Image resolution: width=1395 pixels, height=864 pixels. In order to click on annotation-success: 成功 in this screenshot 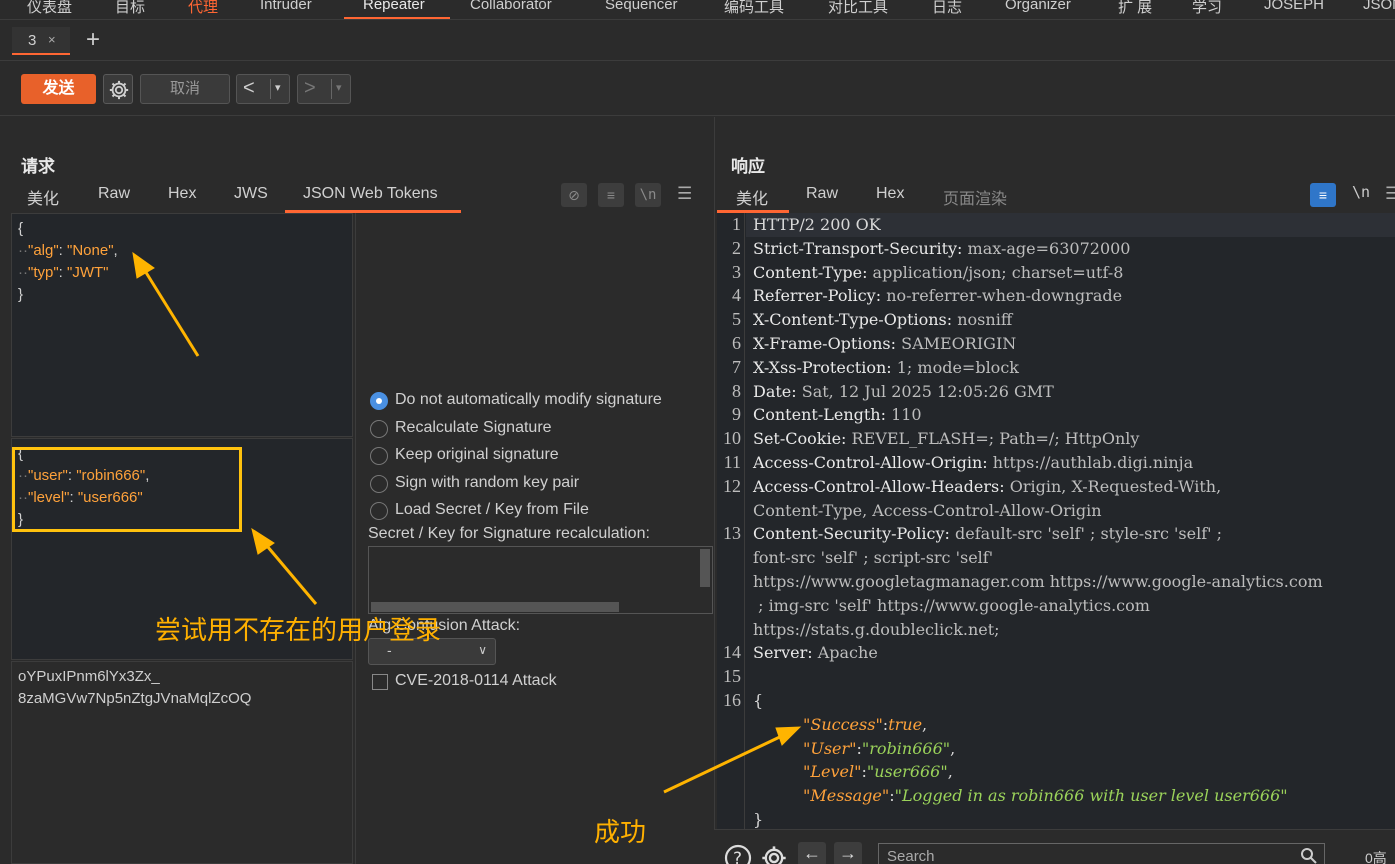, I will do `click(620, 833)`.